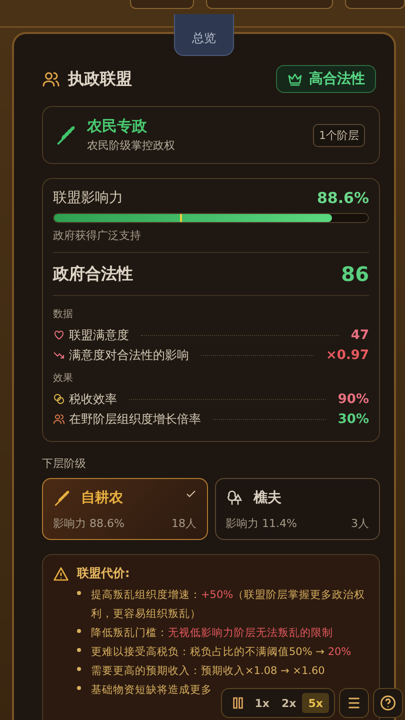  I want to click on overview-tab: 总览, so click(204, 35).